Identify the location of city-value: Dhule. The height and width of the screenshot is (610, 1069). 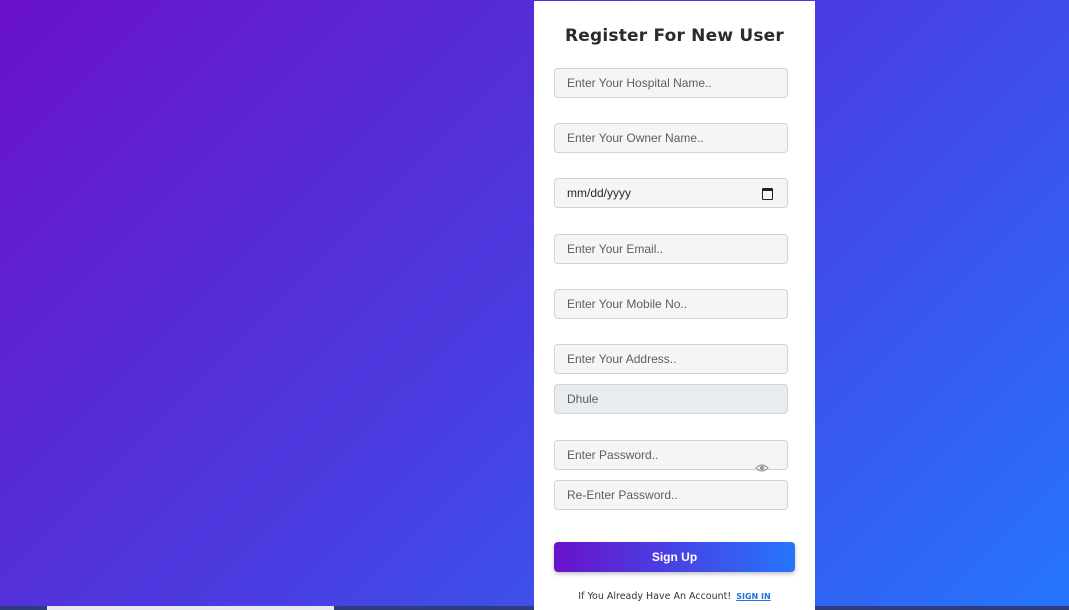
(583, 399).